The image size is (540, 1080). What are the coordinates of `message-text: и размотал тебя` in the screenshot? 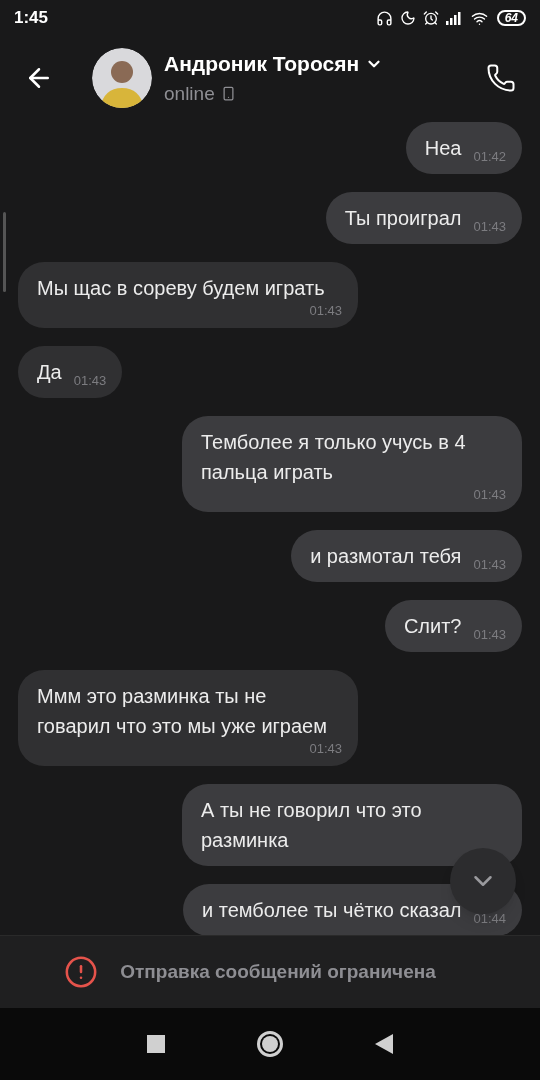 It's located at (386, 556).